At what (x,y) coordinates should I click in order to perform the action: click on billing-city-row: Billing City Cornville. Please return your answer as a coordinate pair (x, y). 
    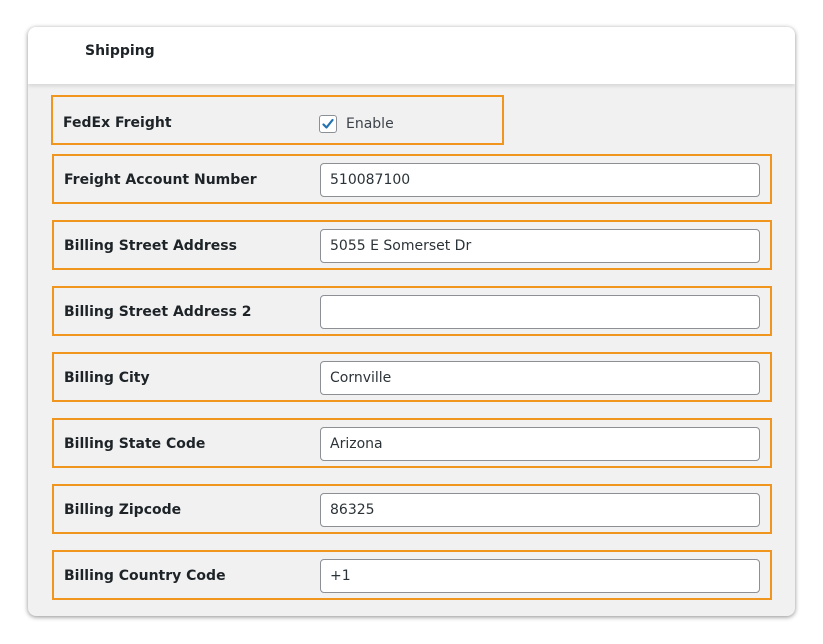
    Looking at the image, I should click on (412, 377).